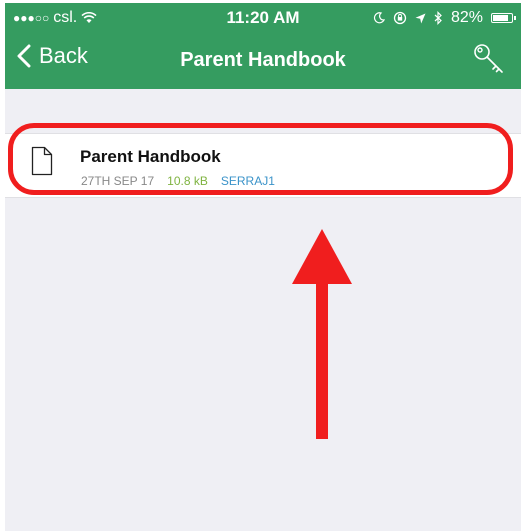 The image size is (526, 531). Describe the element at coordinates (500, 18) in the screenshot. I see `battery-level` at that location.